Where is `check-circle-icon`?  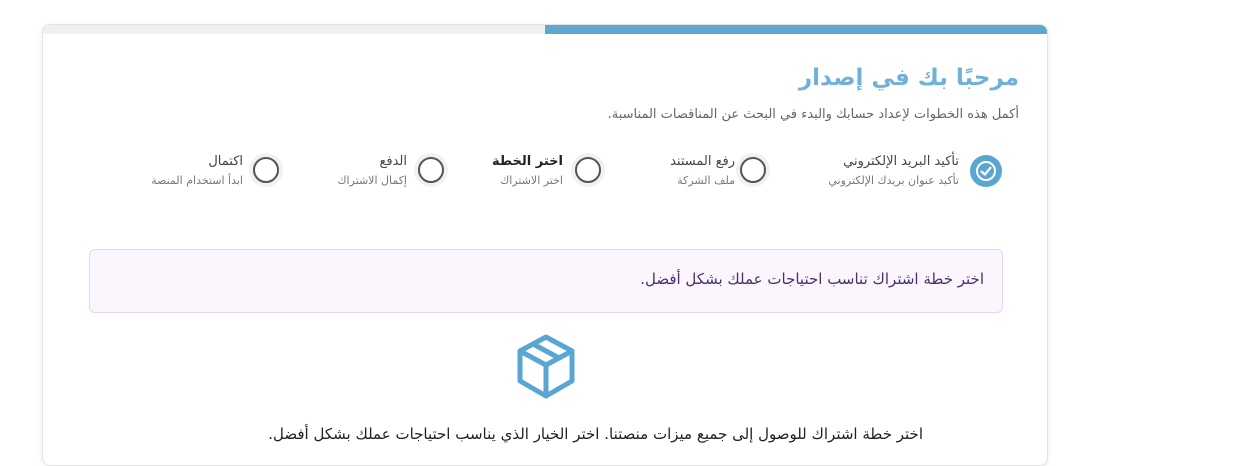
check-circle-icon is located at coordinates (986, 171).